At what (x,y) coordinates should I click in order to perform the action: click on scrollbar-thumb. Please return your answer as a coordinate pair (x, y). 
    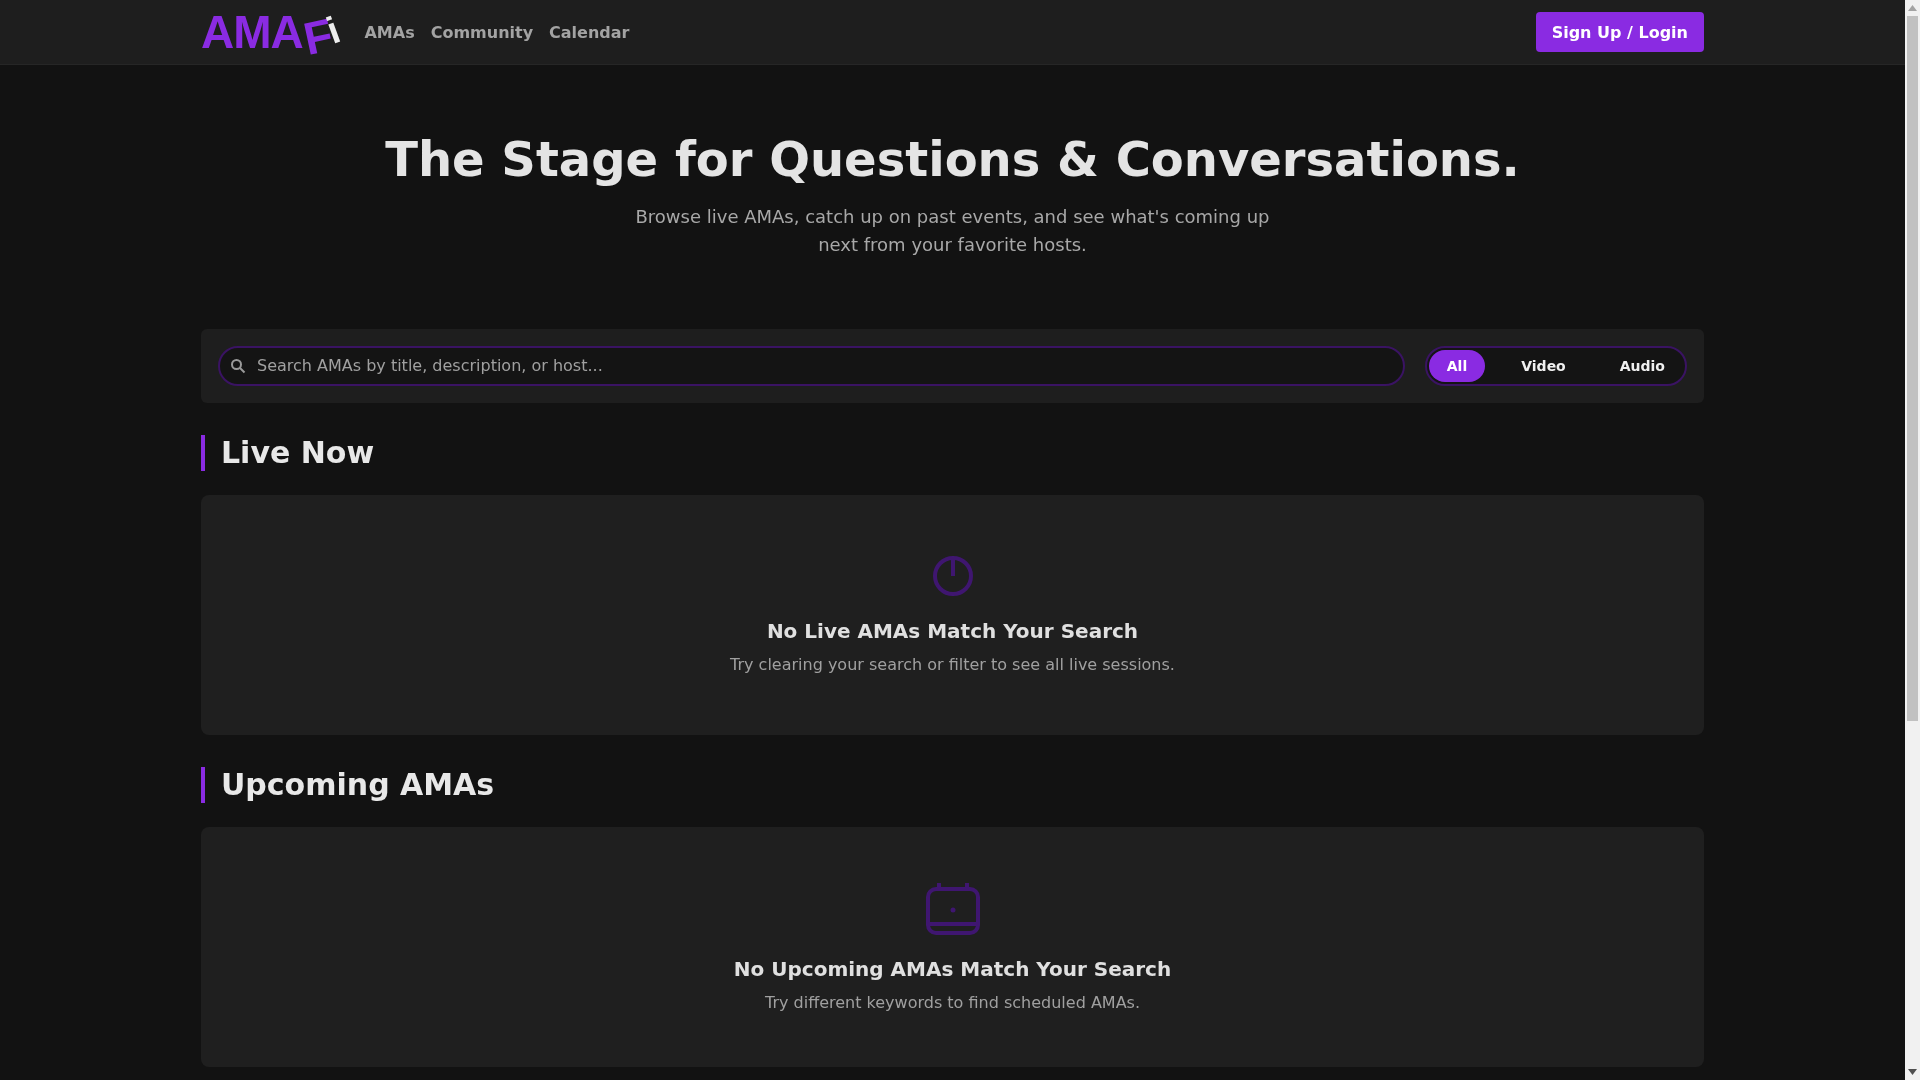
    Looking at the image, I should click on (1912, 368).